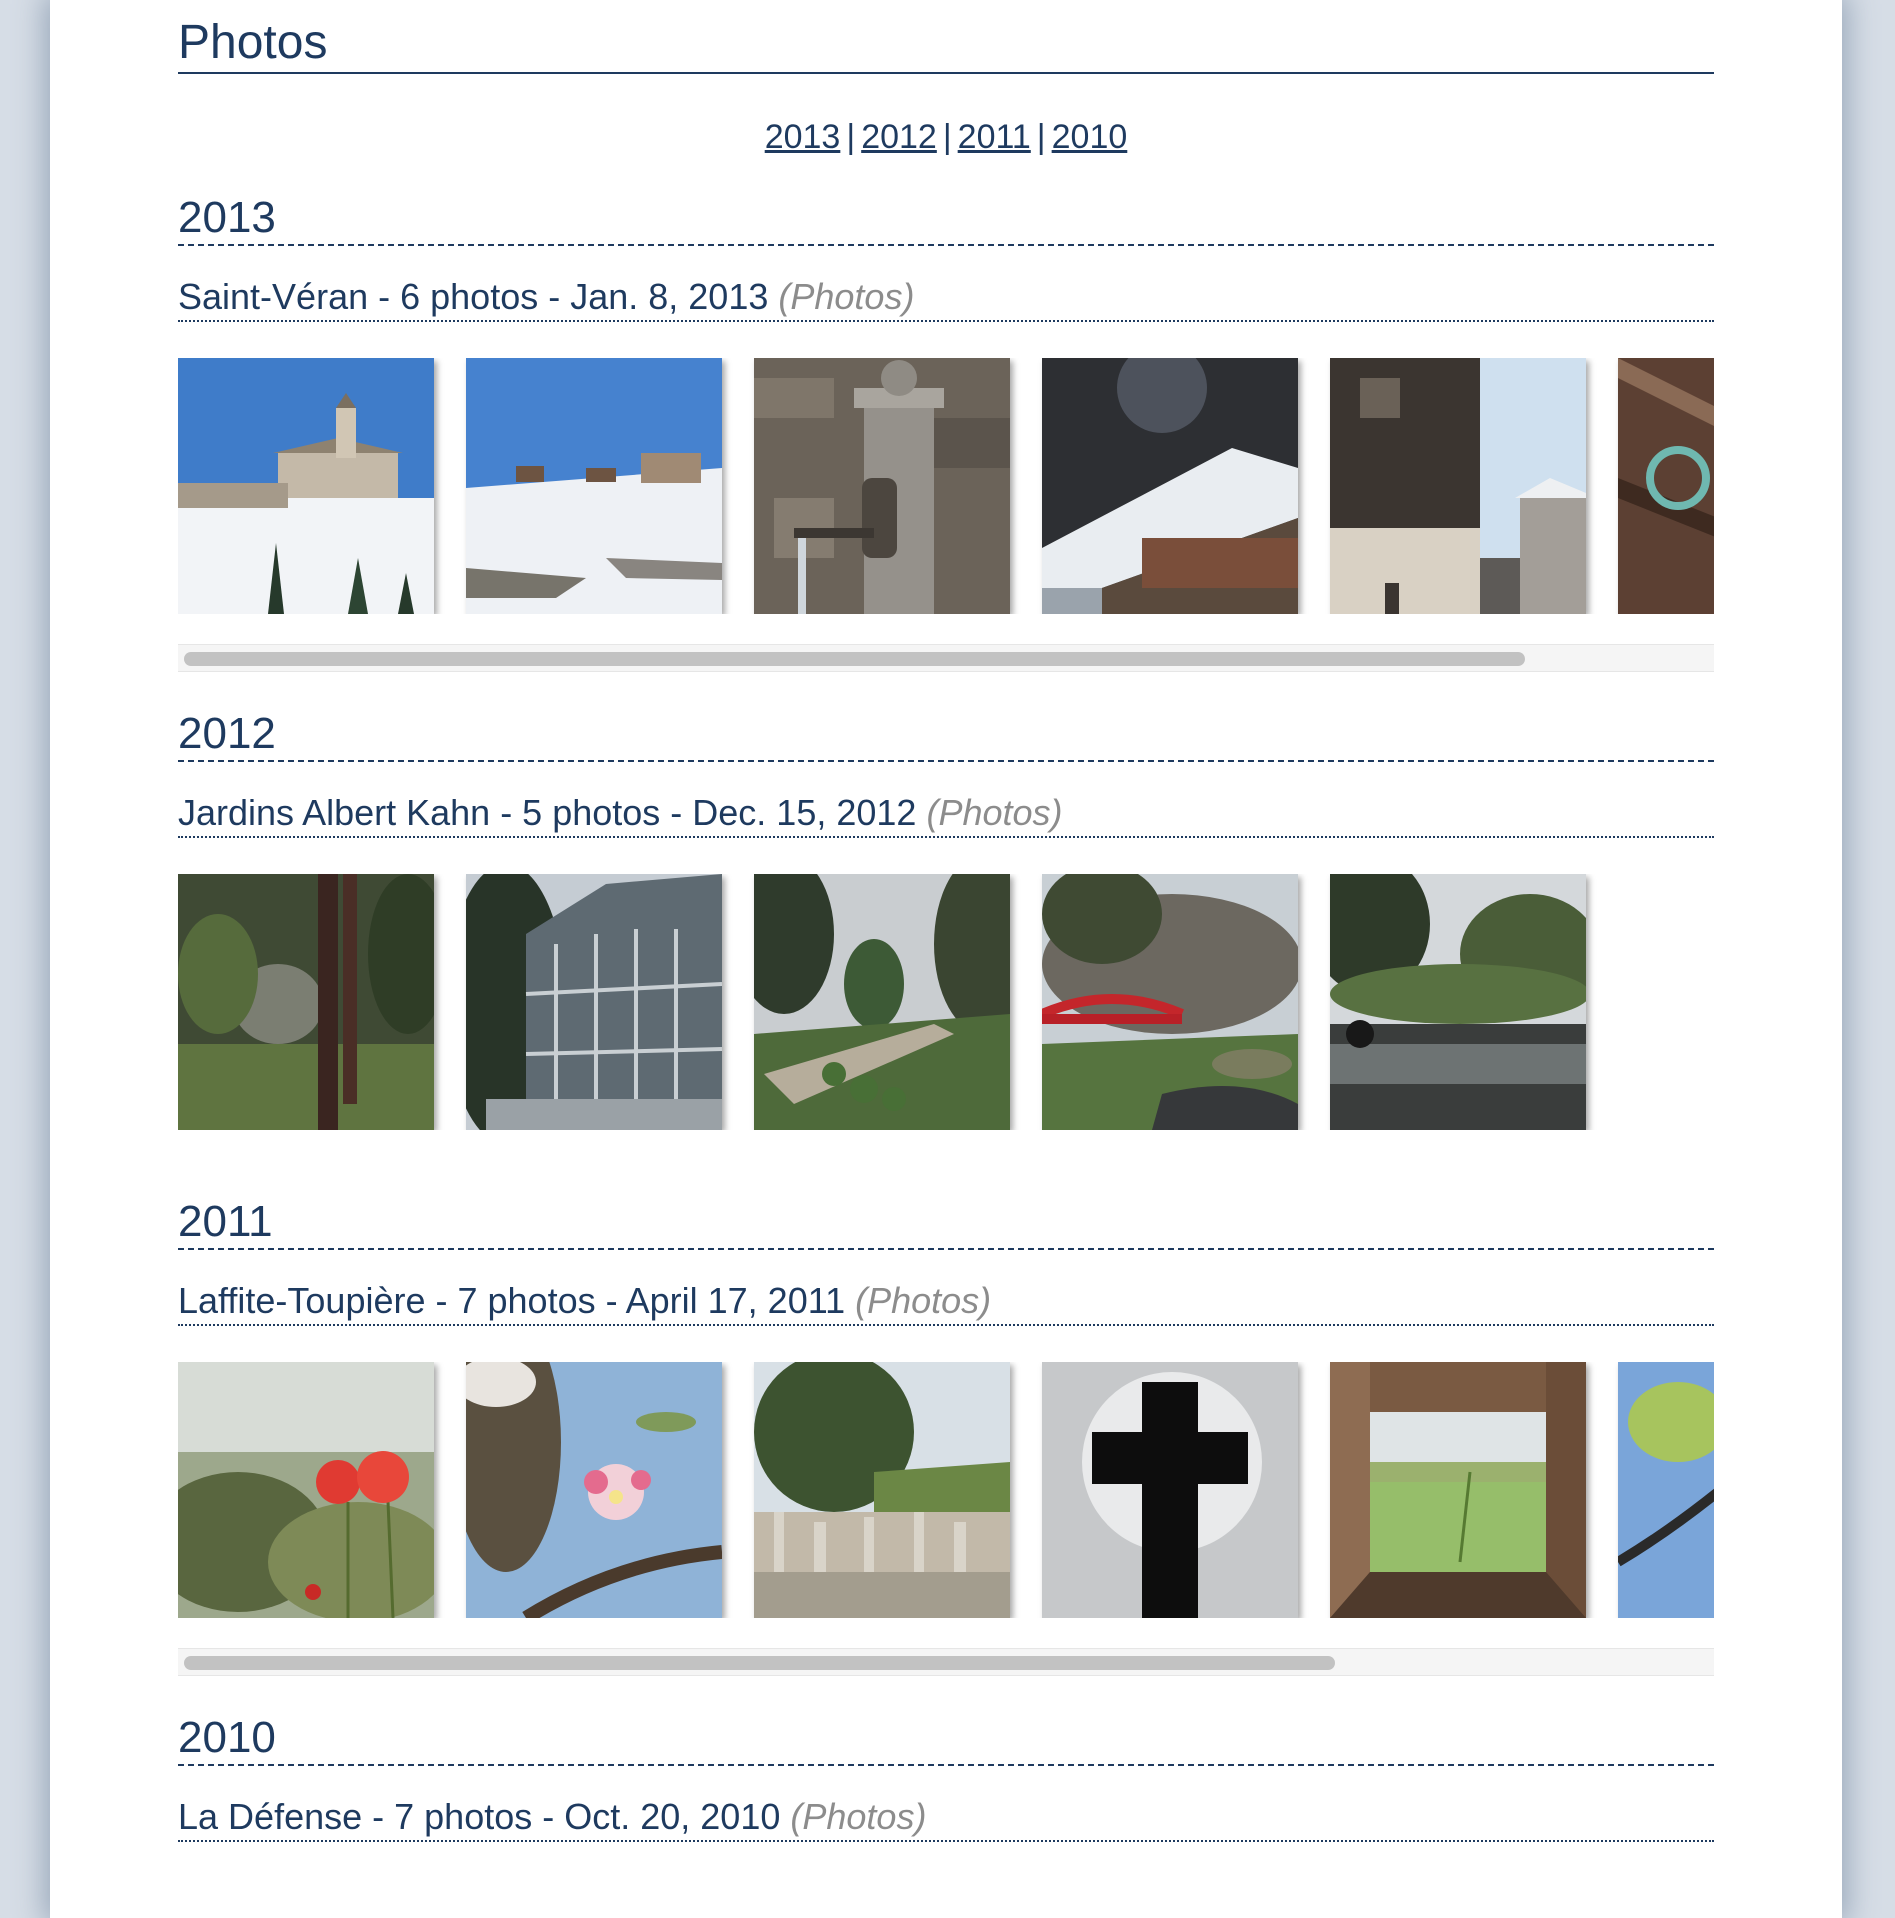 The image size is (1895, 1918). Describe the element at coordinates (899, 137) in the screenshot. I see `year-link-2012: 2012` at that location.